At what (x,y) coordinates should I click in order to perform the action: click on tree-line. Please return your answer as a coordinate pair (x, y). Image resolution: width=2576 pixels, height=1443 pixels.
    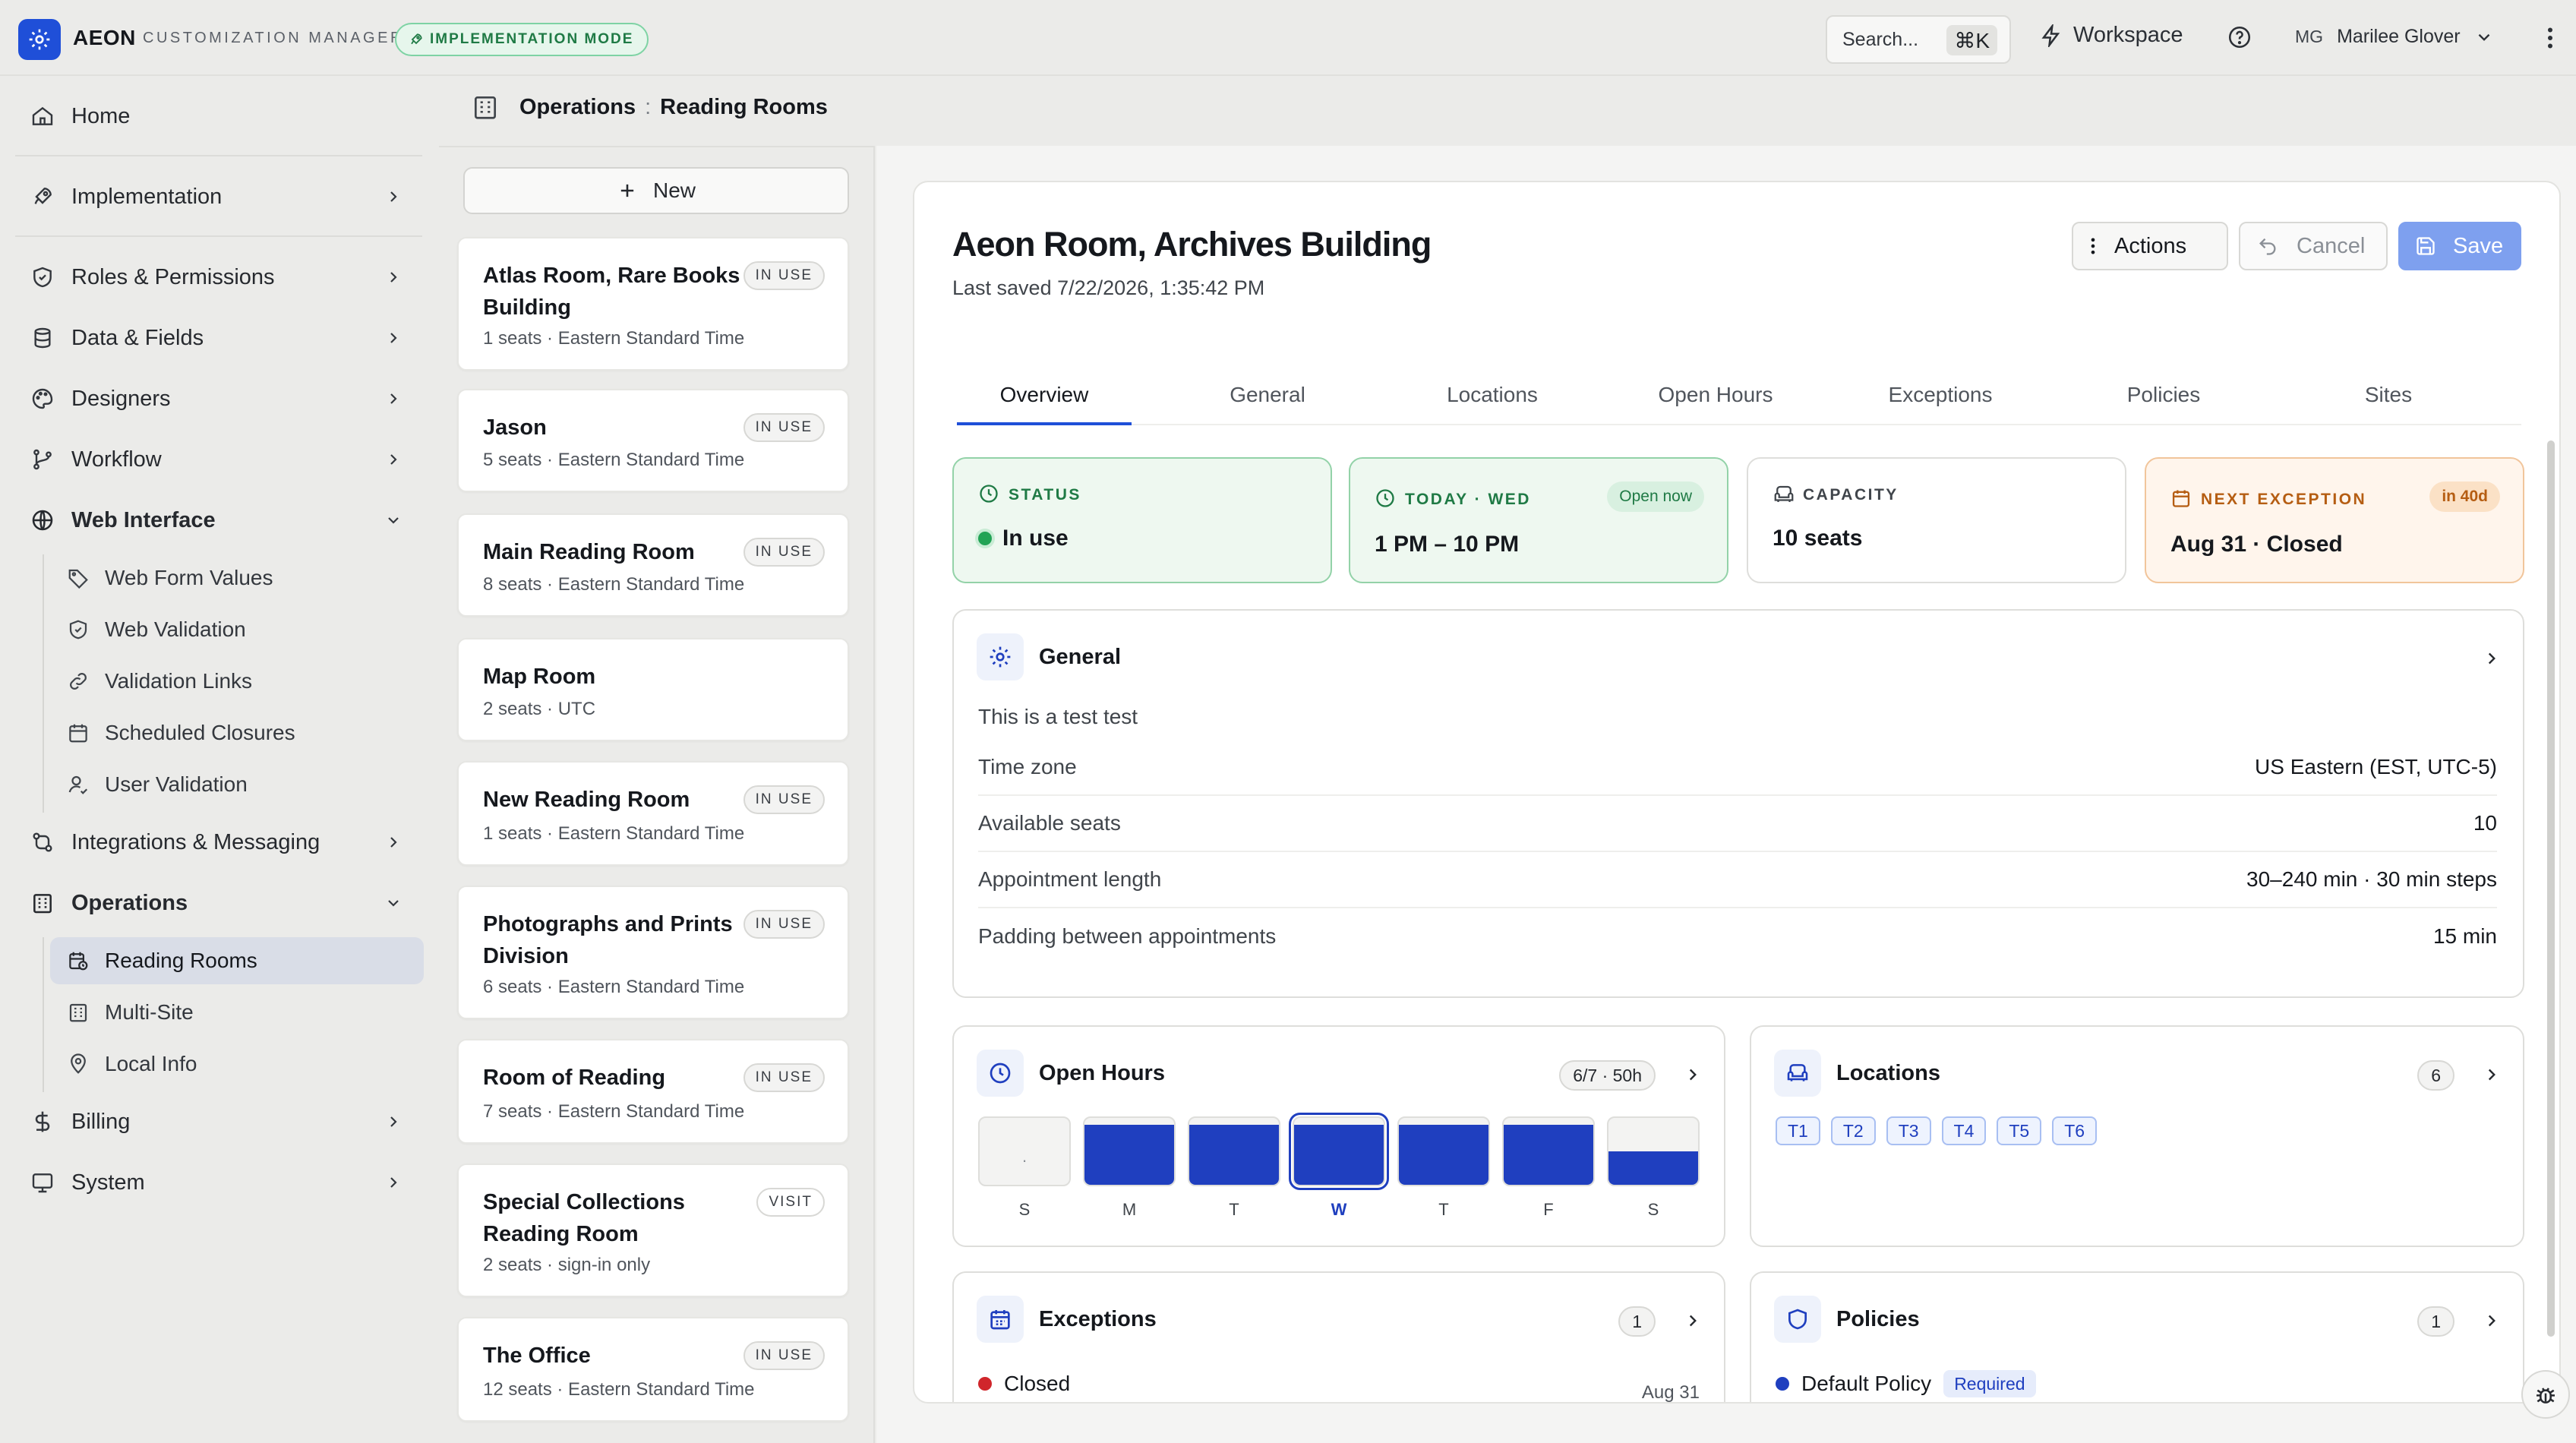
    Looking at the image, I should click on (43, 1014).